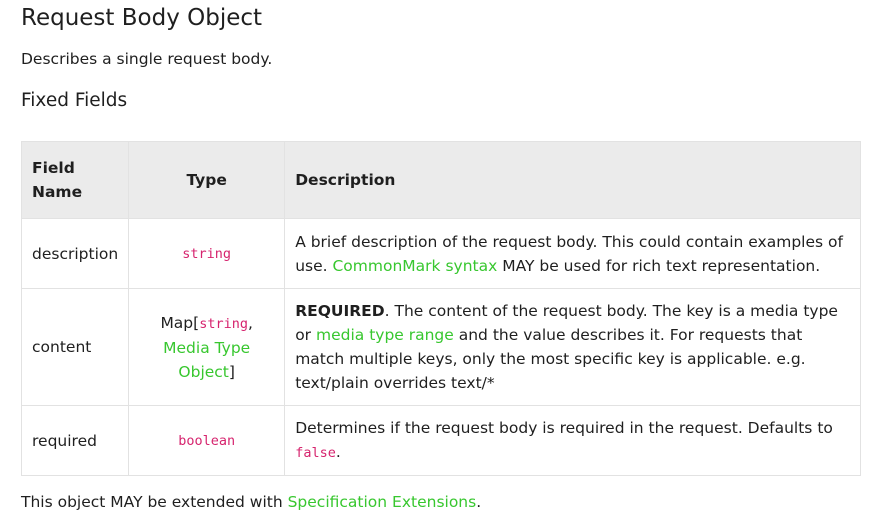 This screenshot has width=878, height=519. I want to click on field-name-cell: required, so click(75, 440).